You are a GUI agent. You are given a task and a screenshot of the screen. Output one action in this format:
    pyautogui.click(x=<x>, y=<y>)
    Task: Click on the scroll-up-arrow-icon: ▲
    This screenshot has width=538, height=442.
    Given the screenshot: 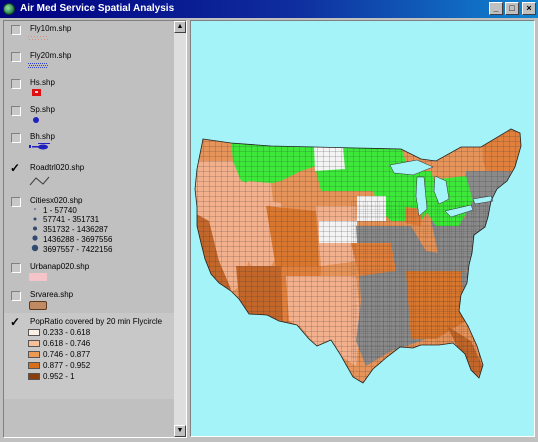 What is the action you would take?
    pyautogui.click(x=180, y=27)
    